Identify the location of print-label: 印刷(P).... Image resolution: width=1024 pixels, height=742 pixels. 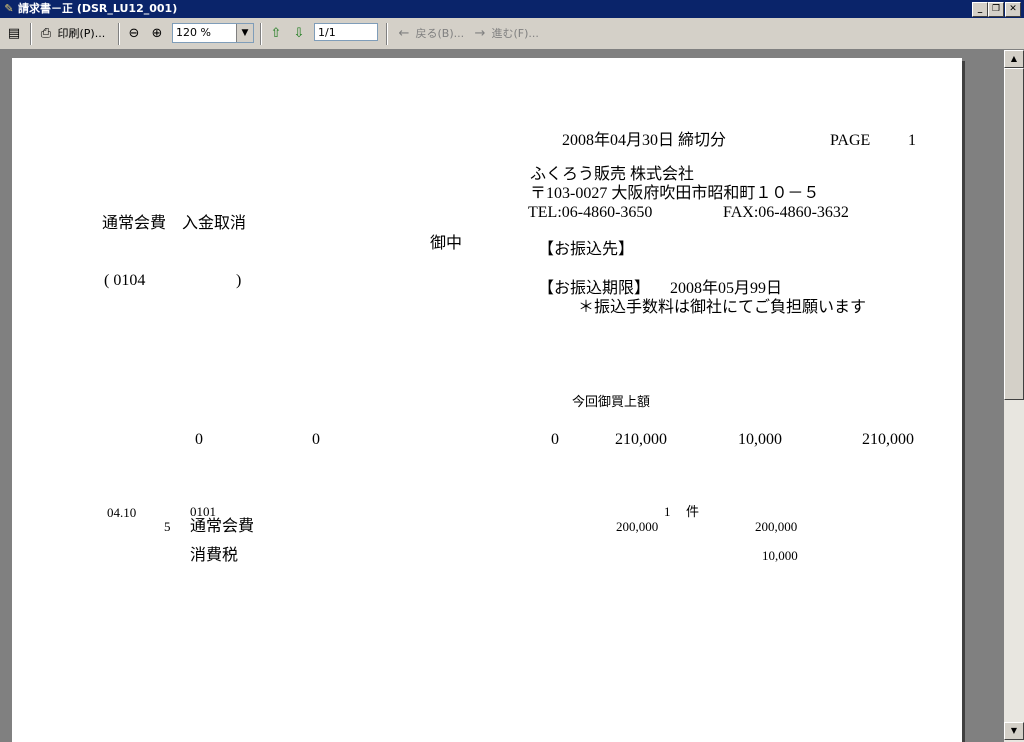
(81, 33).